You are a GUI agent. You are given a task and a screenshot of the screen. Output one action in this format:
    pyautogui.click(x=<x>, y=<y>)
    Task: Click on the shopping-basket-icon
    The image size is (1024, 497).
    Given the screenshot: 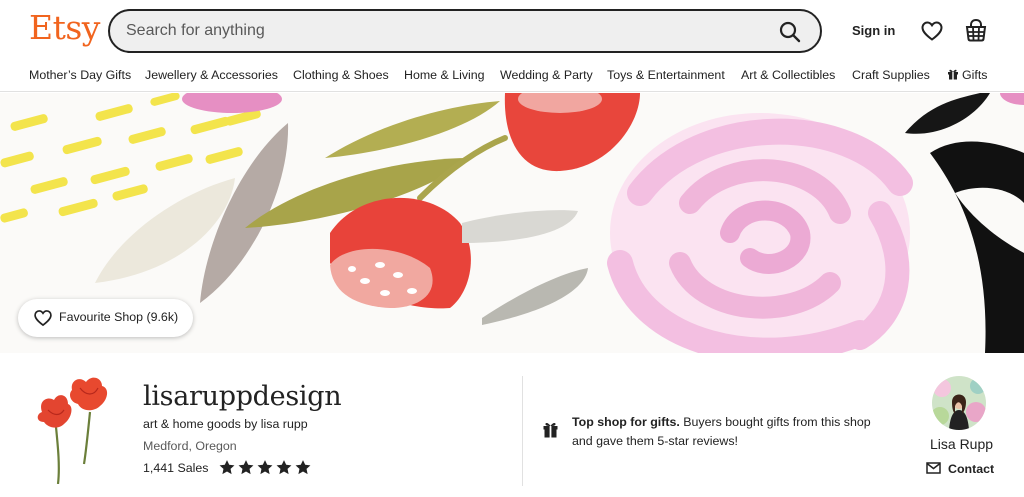 What is the action you would take?
    pyautogui.click(x=976, y=30)
    